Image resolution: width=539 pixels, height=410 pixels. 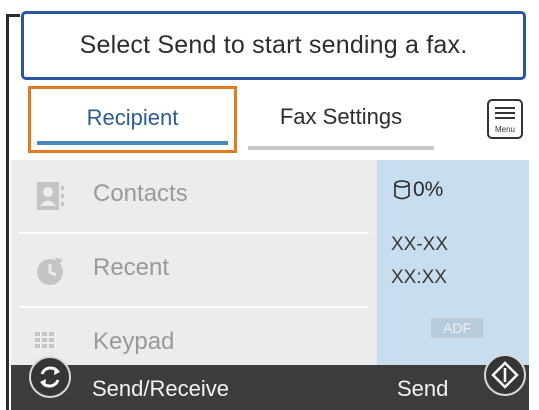 I want to click on bottom-action-bar: Send/Receive Send, so click(x=270, y=387).